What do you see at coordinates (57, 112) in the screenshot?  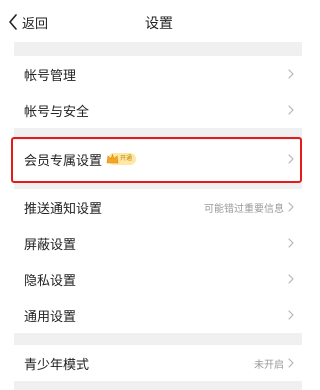 I see `item-label: 帐号与安全` at bounding box center [57, 112].